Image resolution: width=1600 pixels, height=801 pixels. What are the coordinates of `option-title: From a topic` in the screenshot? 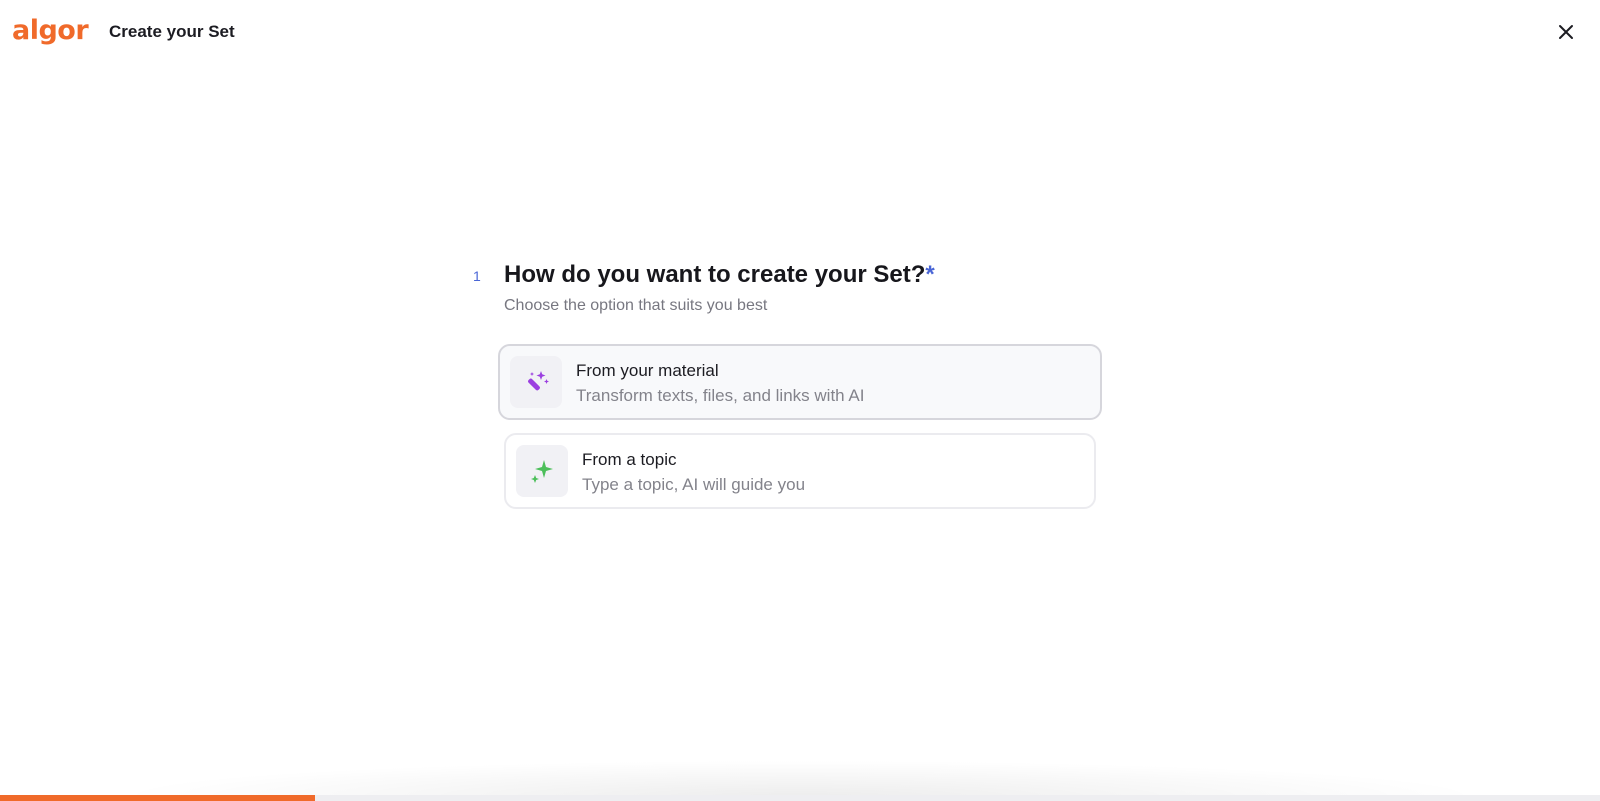 It's located at (629, 459).